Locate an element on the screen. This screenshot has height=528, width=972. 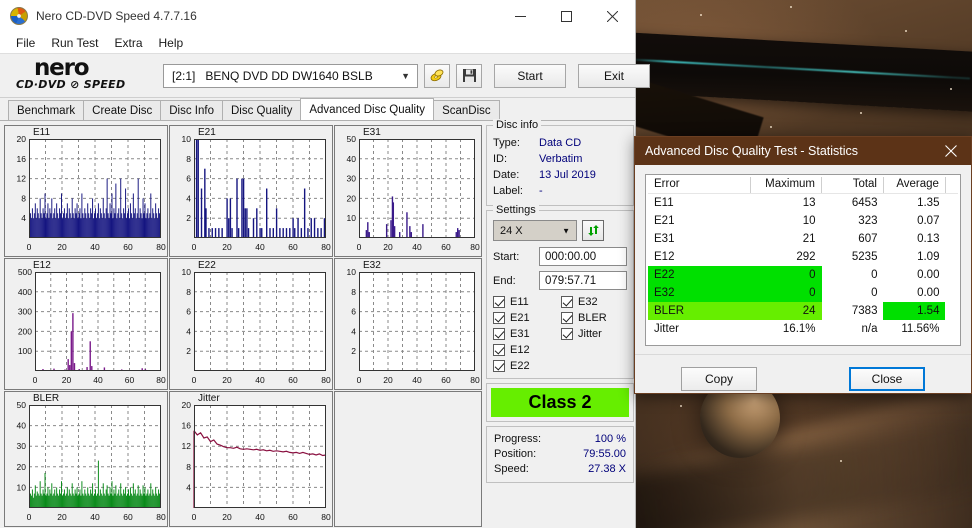
svg-text: 10 is located at coordinates (352, 218).